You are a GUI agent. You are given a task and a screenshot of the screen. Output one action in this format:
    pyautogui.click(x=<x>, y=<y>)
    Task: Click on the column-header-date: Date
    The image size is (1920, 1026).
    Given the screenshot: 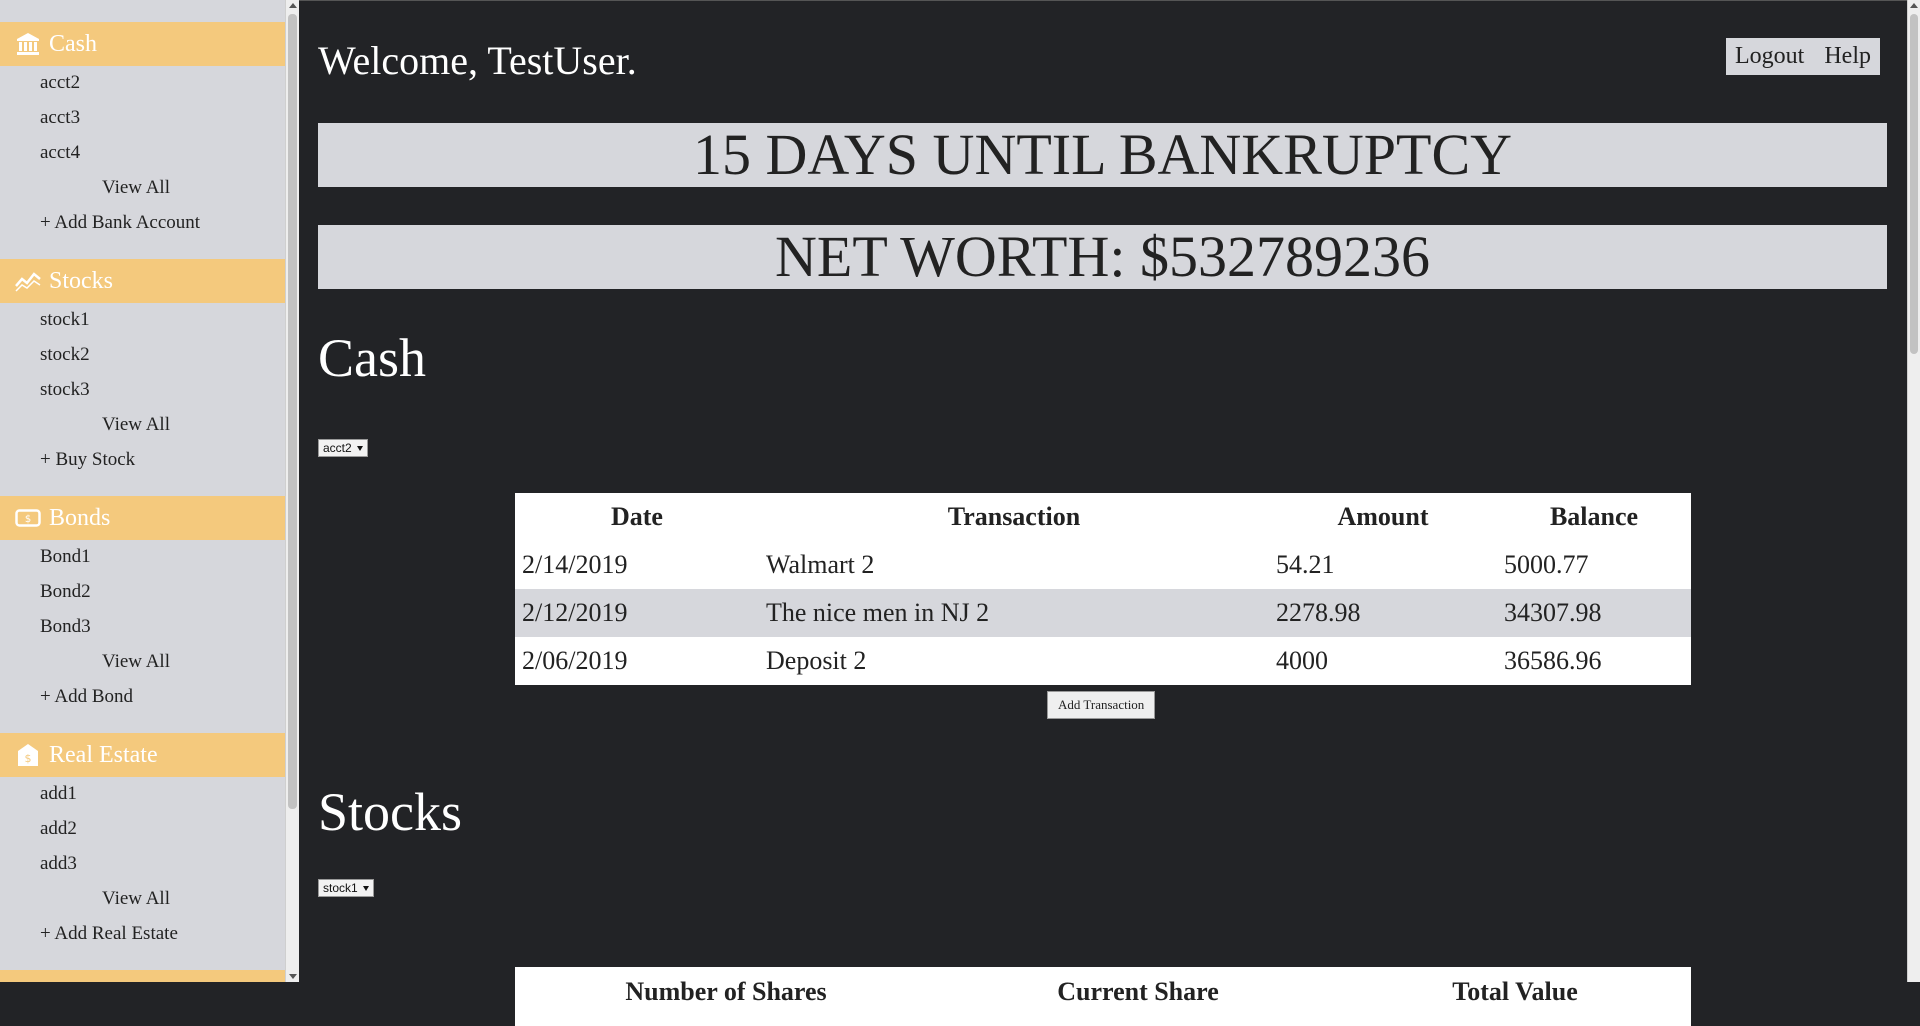 What is the action you would take?
    pyautogui.click(x=637, y=516)
    